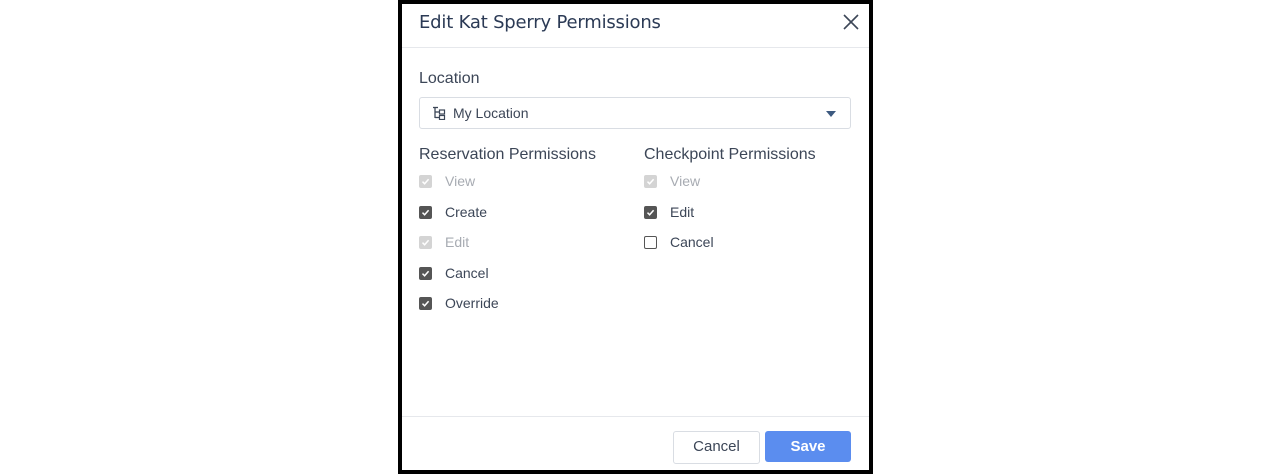 The height and width of the screenshot is (474, 1270). What do you see at coordinates (851, 22) in the screenshot?
I see `close-icon` at bounding box center [851, 22].